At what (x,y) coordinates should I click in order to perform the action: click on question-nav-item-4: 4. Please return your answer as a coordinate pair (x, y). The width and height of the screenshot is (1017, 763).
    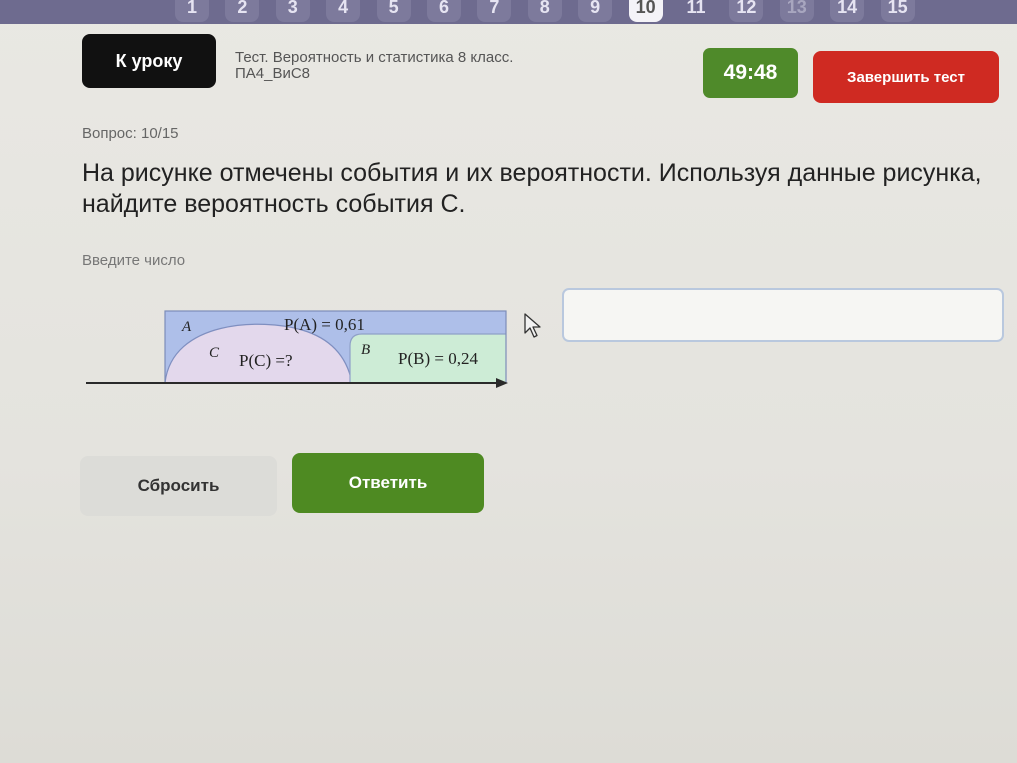
    Looking at the image, I should click on (343, 11).